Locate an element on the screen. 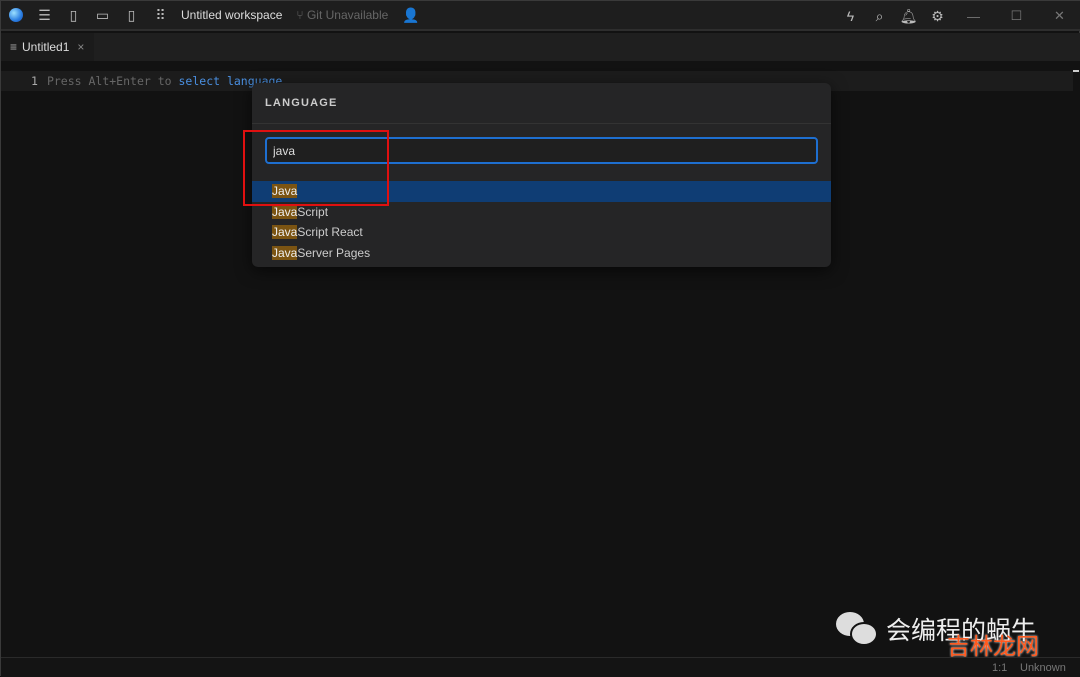  text-file-icon: ≡ is located at coordinates (14, 47).